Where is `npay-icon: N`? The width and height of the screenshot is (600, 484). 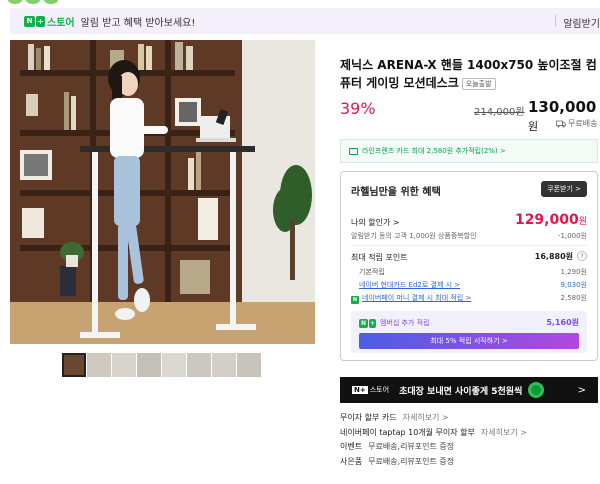 npay-icon: N is located at coordinates (355, 300).